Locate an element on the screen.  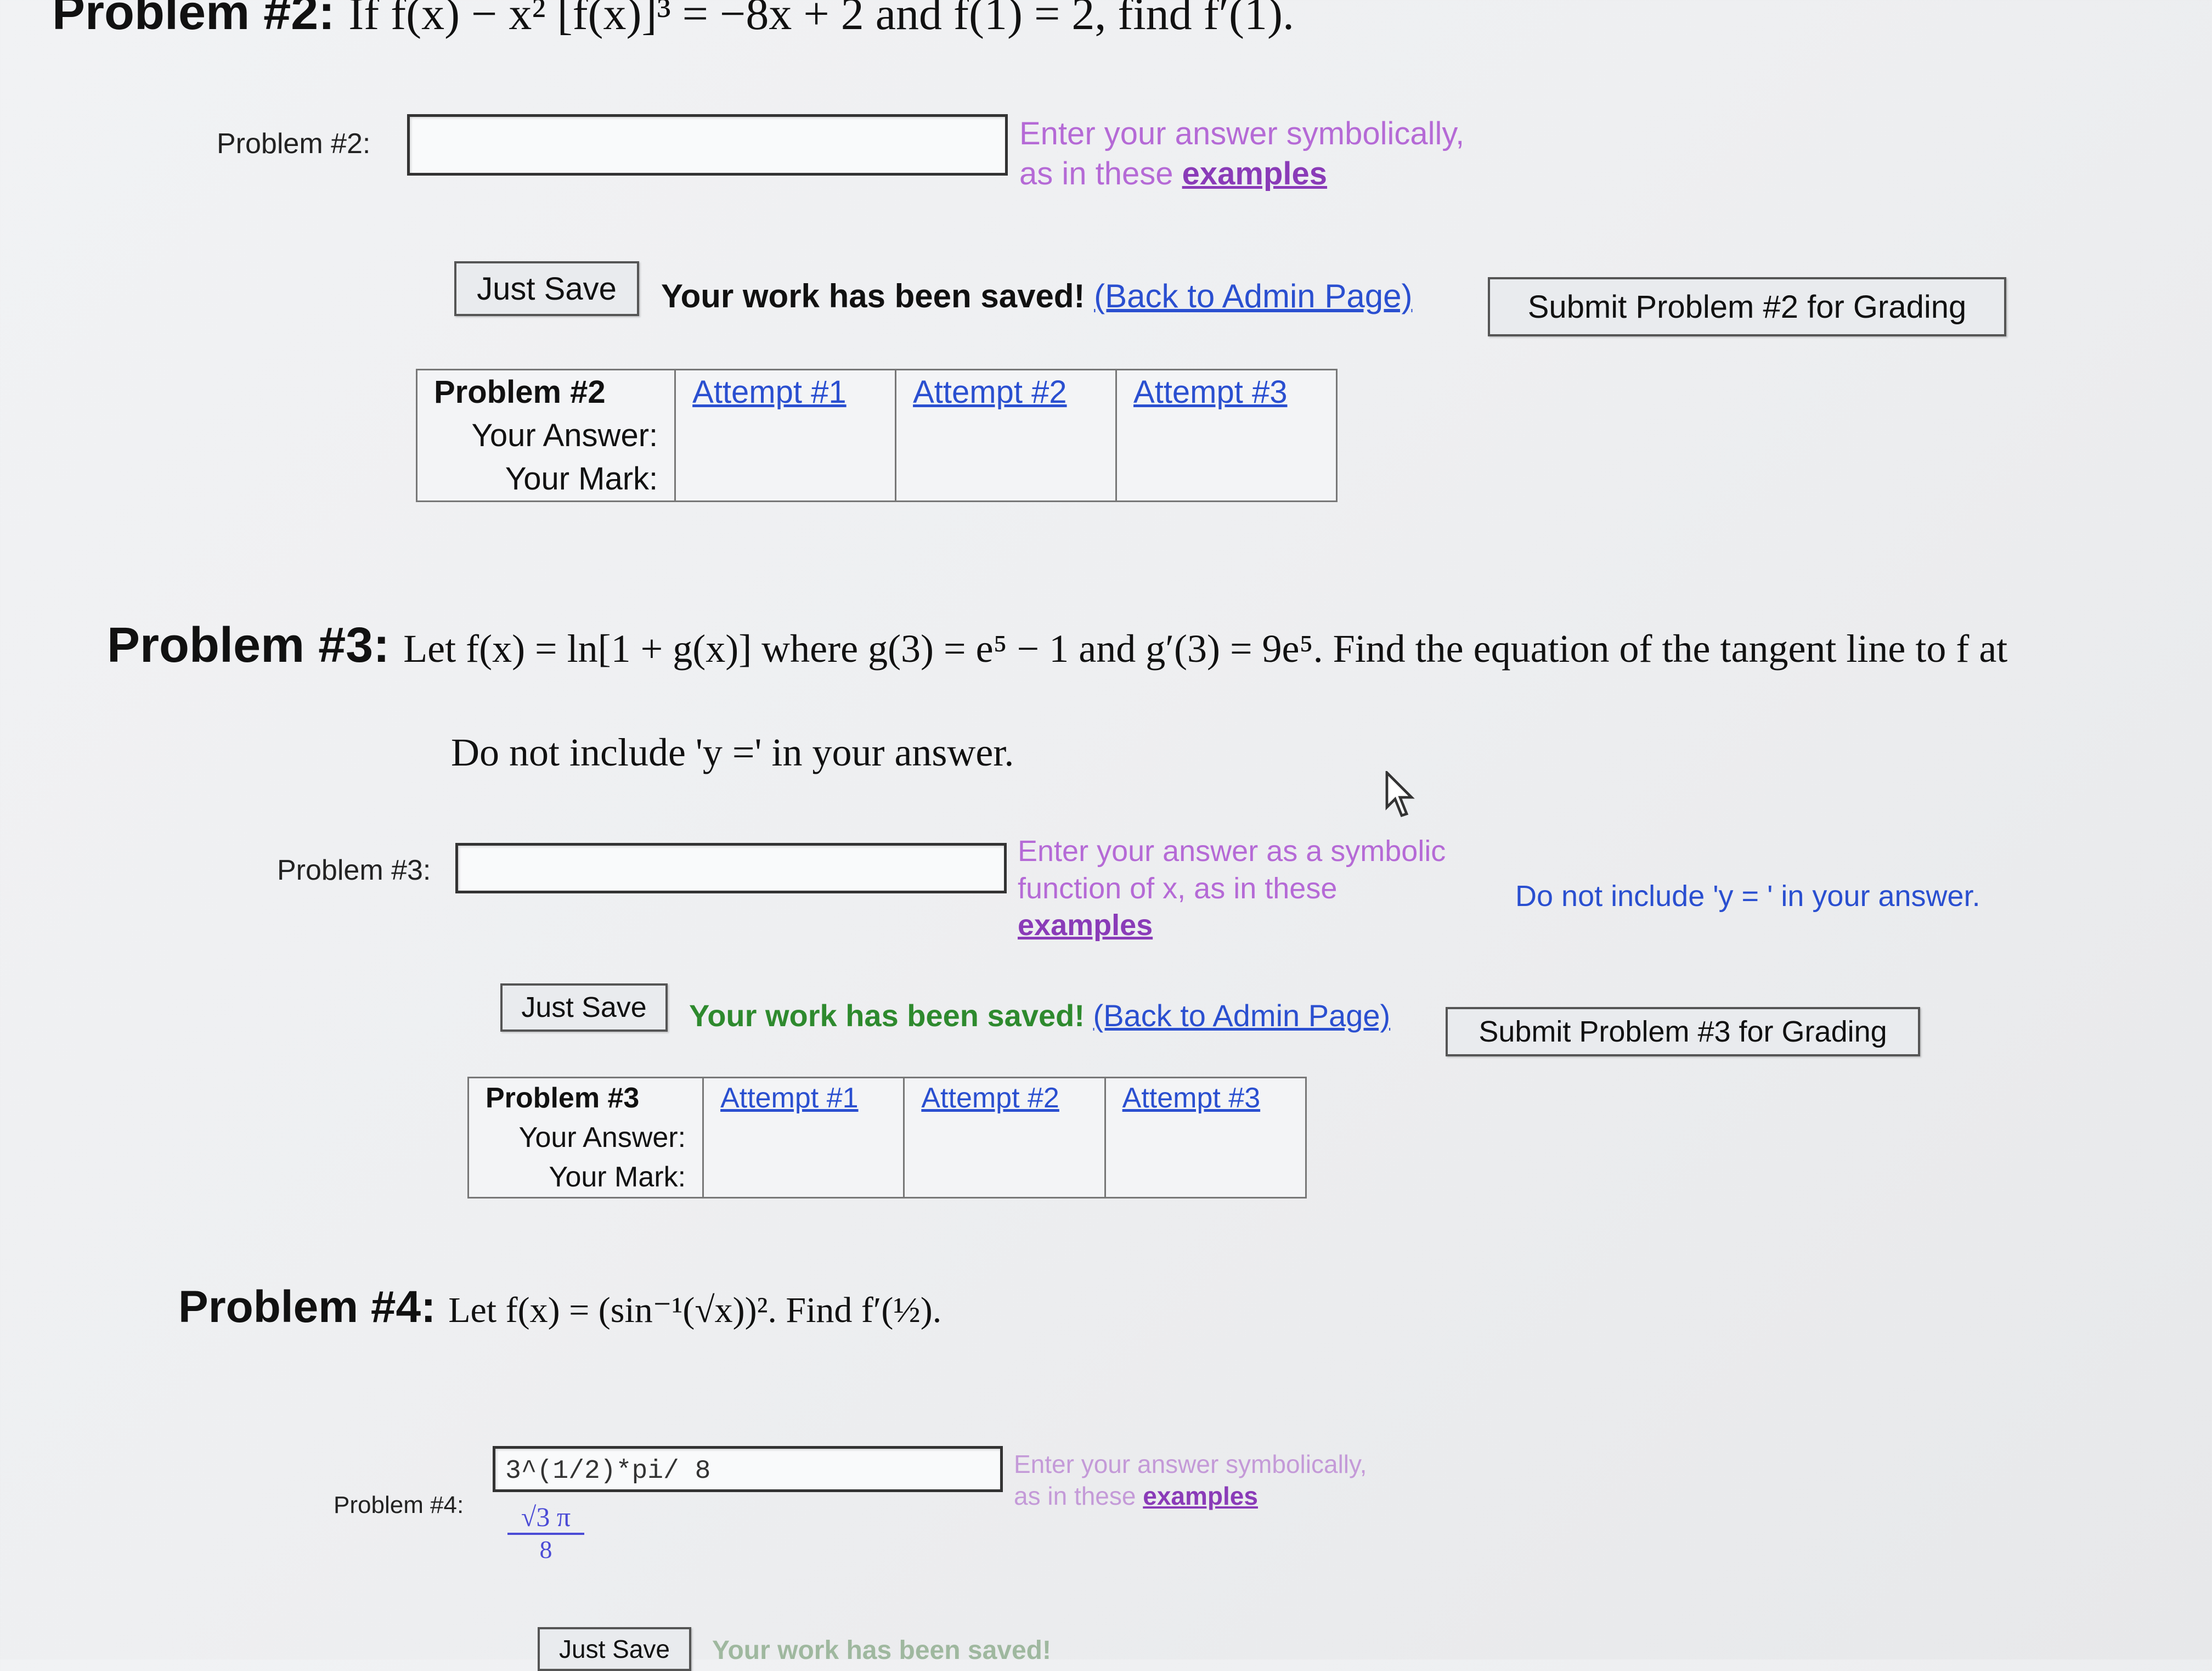
problem-3-side-note: Do not include 'y = ' in your answer. is located at coordinates (1747, 896).